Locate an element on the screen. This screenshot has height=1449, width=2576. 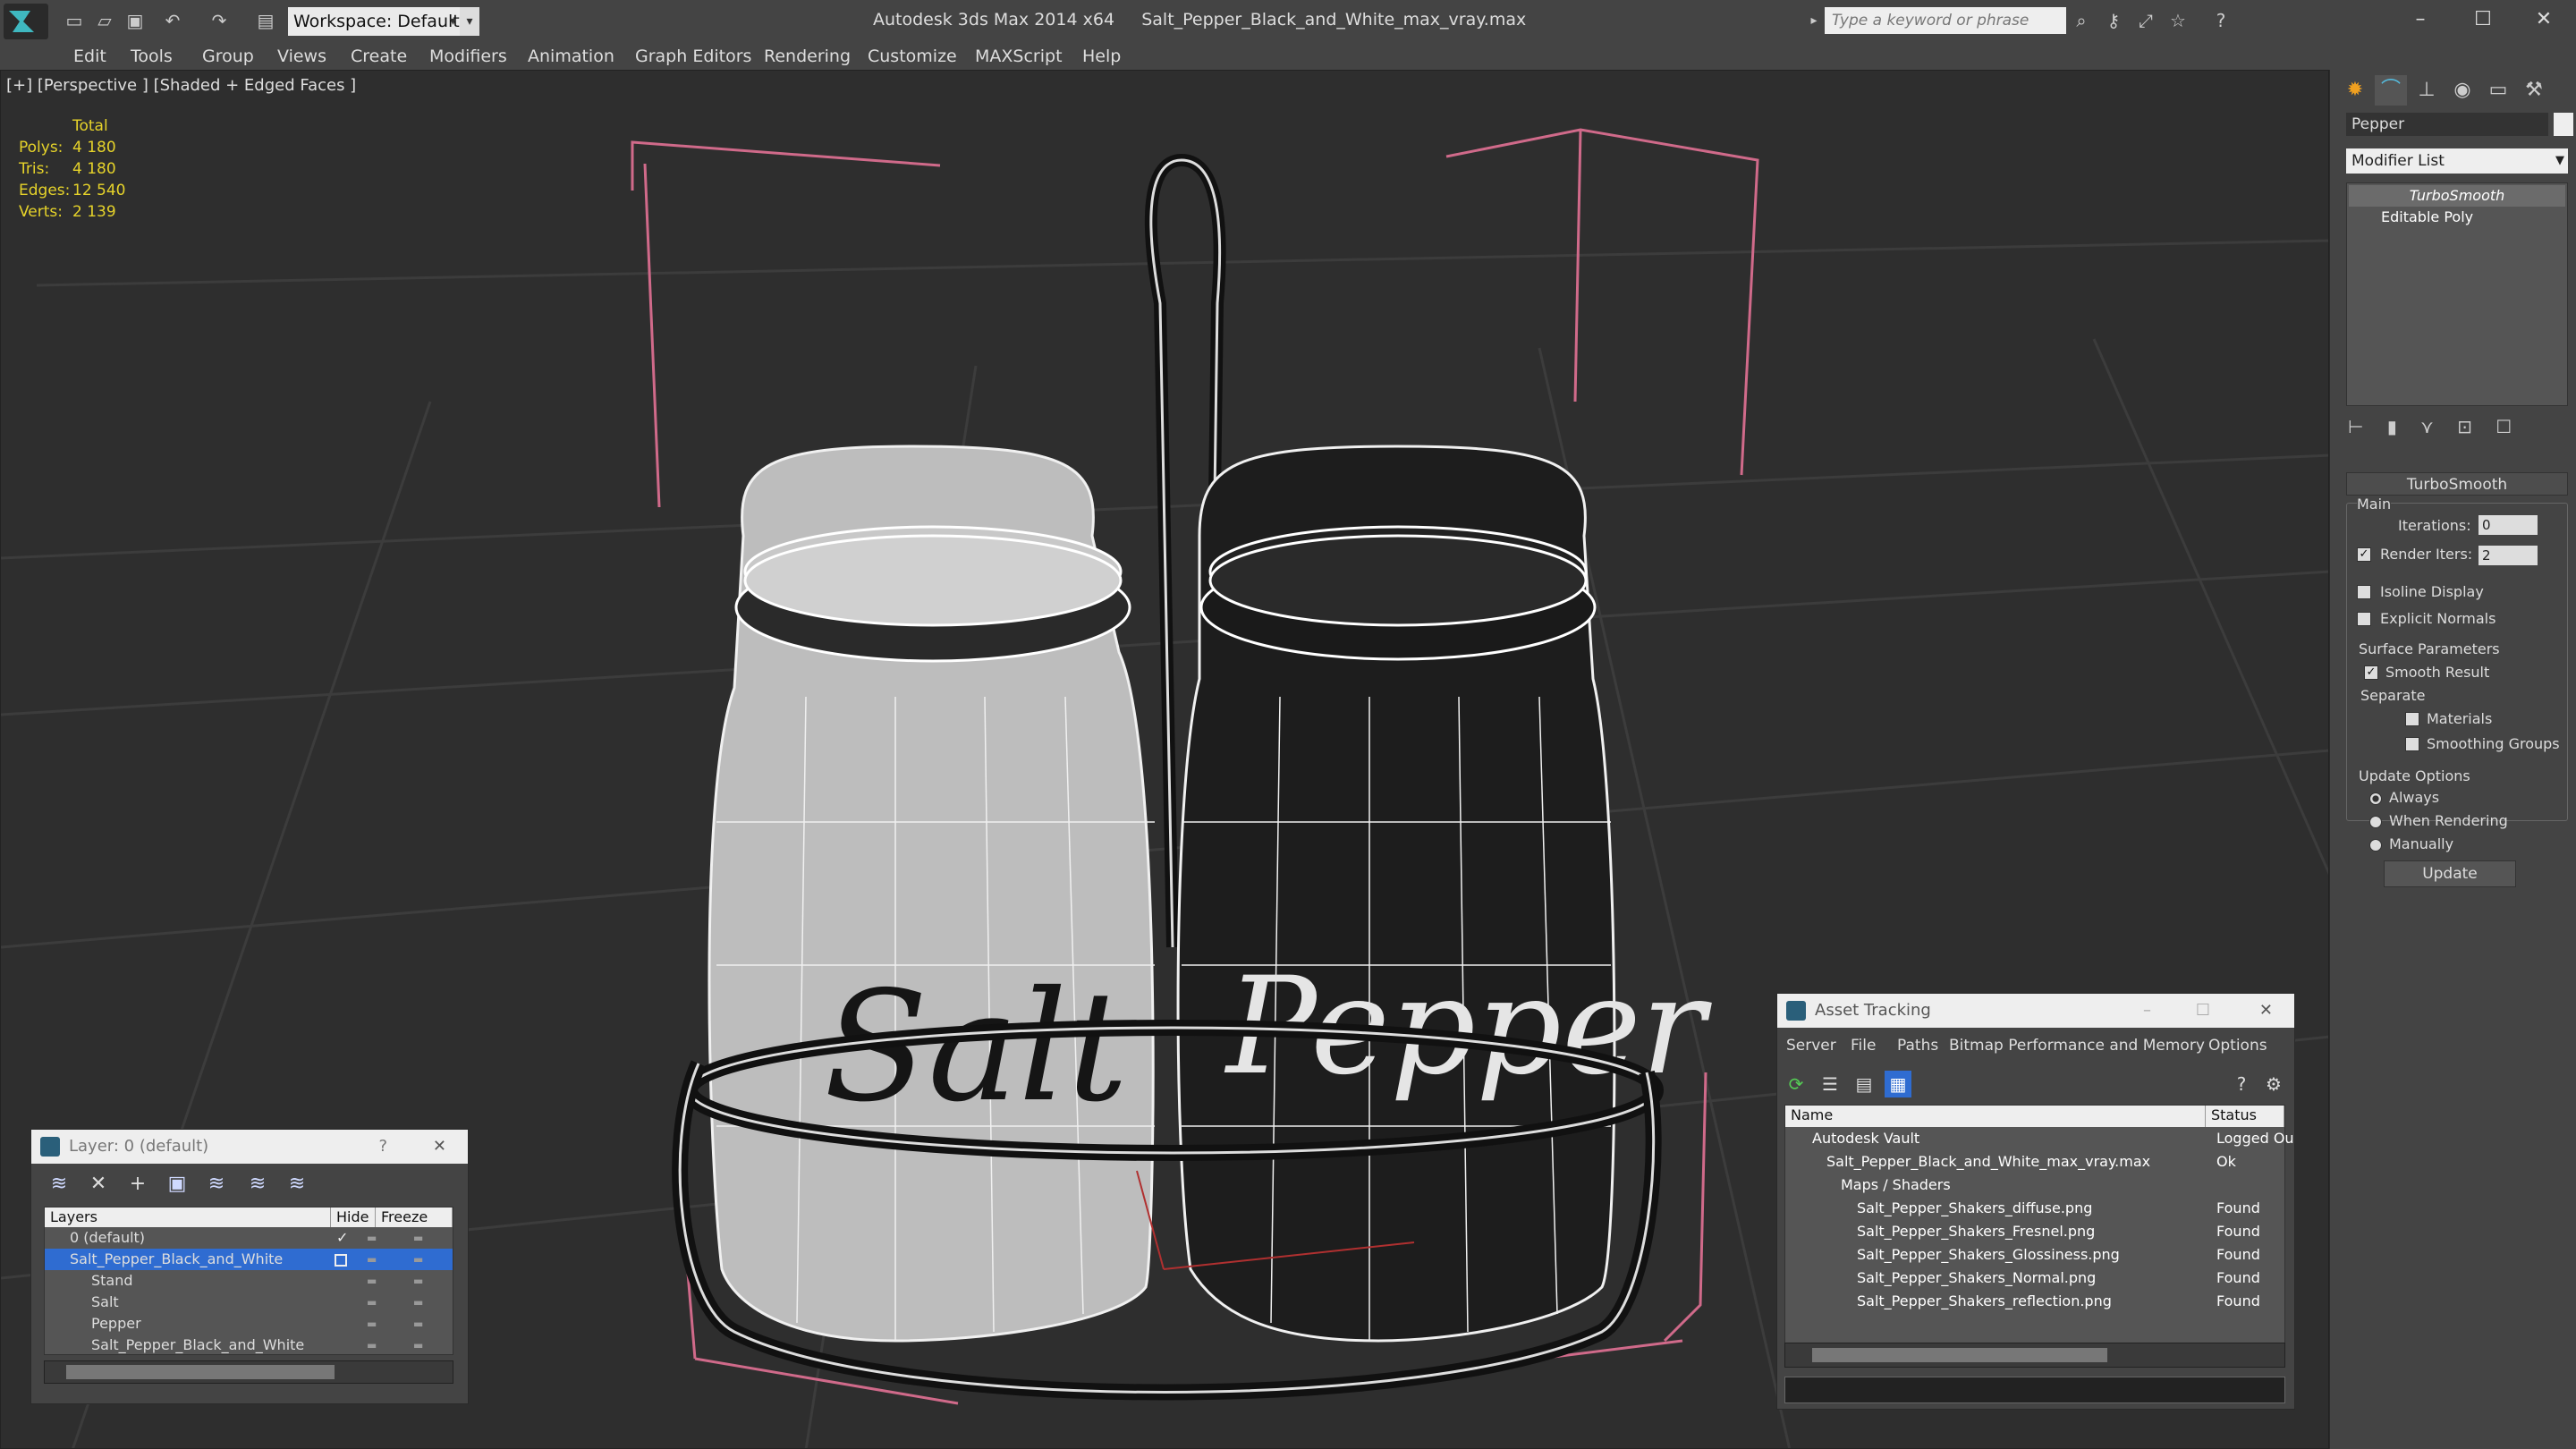
binoculars-icon: ⌕ is located at coordinates (2081, 20).